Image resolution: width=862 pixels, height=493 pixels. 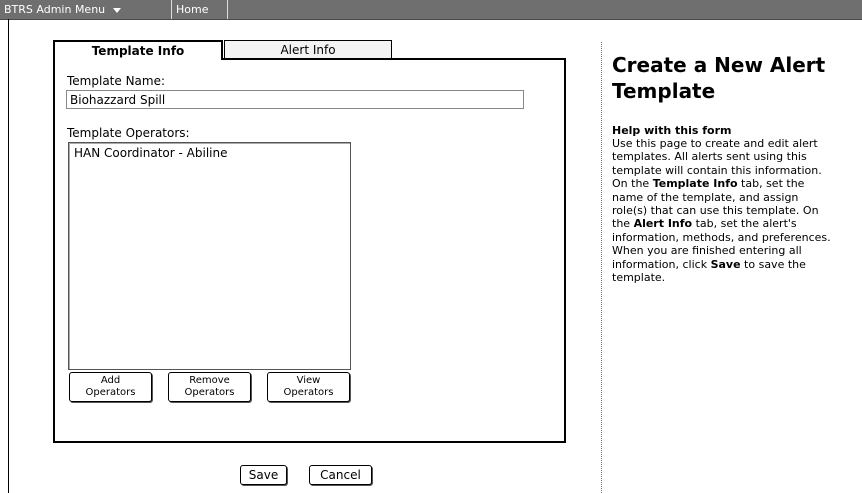 I want to click on view-operators-label-line2: Operators, so click(x=308, y=392).